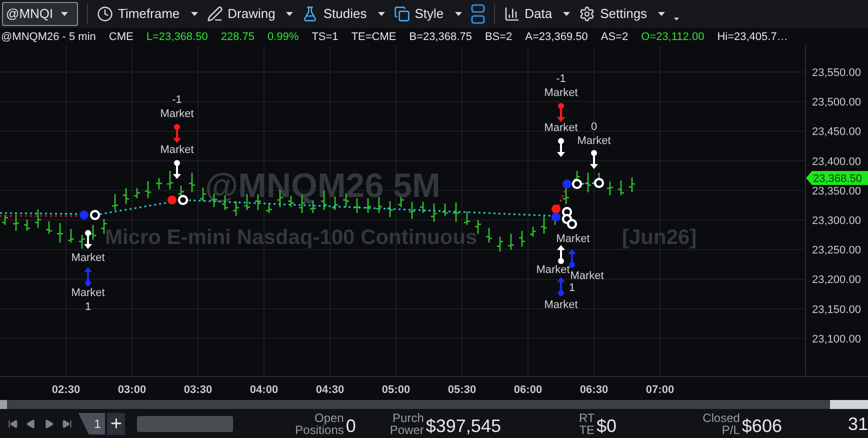 The image size is (868, 438). What do you see at coordinates (283, 37) in the screenshot?
I see `quote-field: 0.99%` at bounding box center [283, 37].